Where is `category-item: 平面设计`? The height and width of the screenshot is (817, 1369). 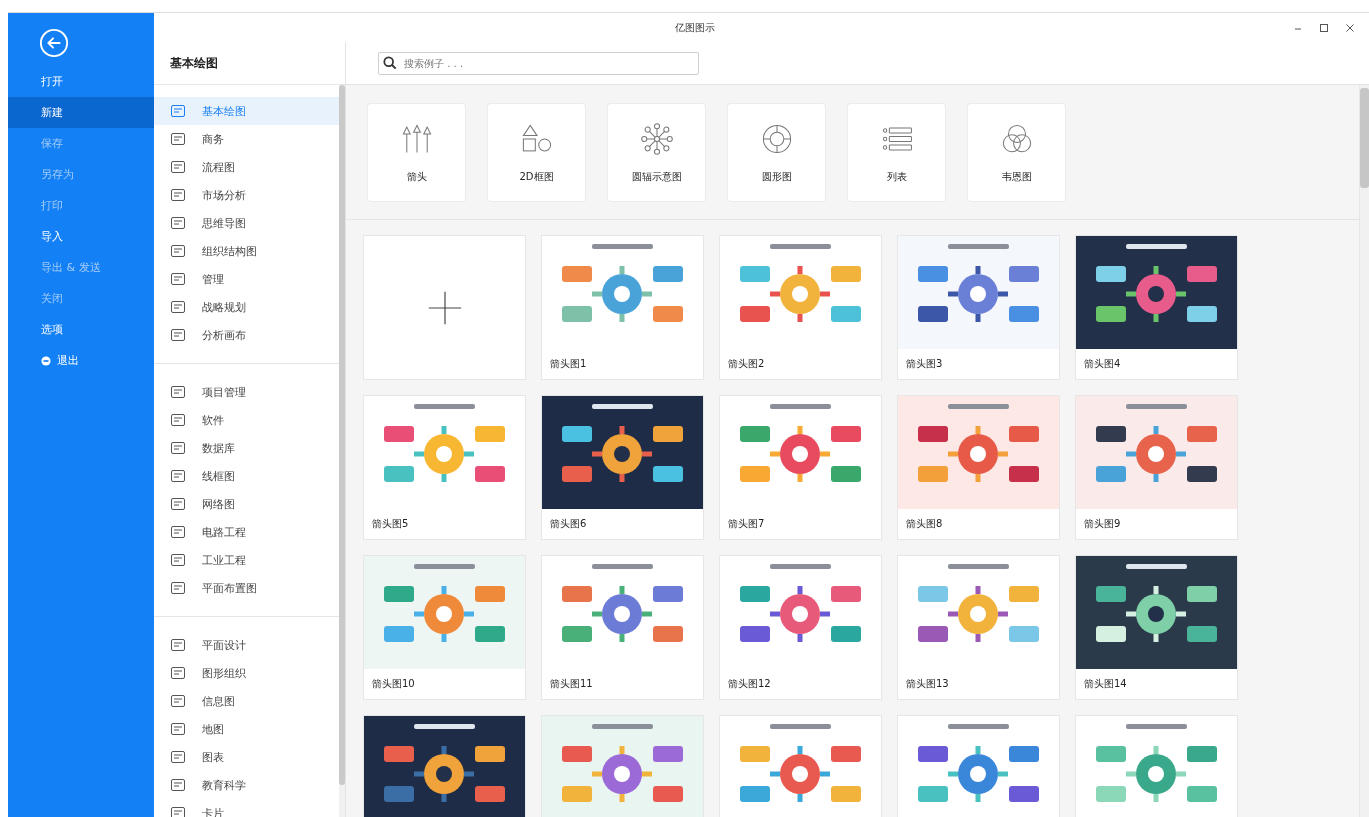
category-item: 平面设计 is located at coordinates (246, 645).